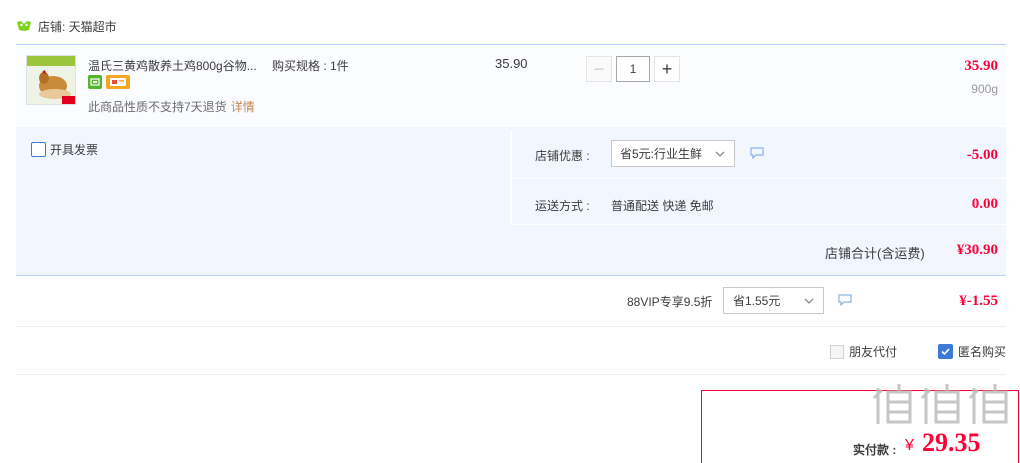 This screenshot has height=463, width=1020. I want to click on quantity-stepper: − 1 +, so click(633, 69).